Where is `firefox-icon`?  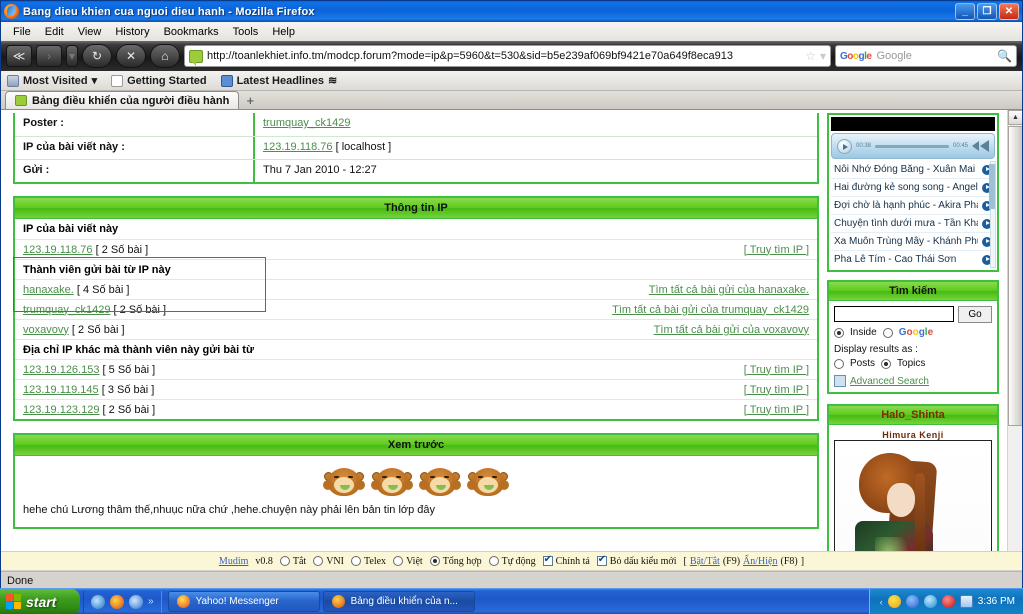 firefox-icon is located at coordinates (117, 601).